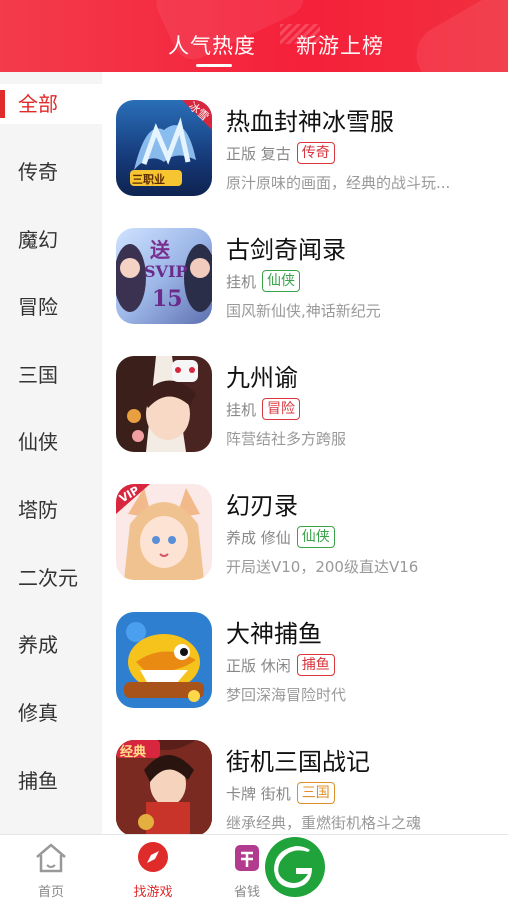  I want to click on game-tags: 卡牌 街机 三国, so click(280, 793).